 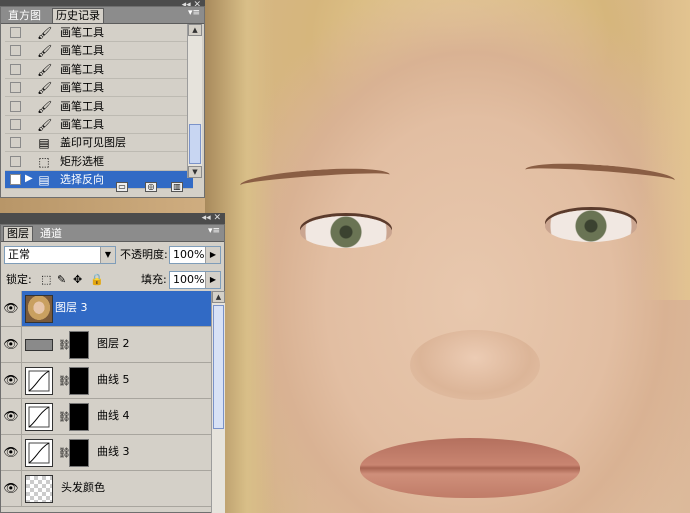 What do you see at coordinates (99, 162) in the screenshot?
I see `history-item: ⬚ 矩形选框` at bounding box center [99, 162].